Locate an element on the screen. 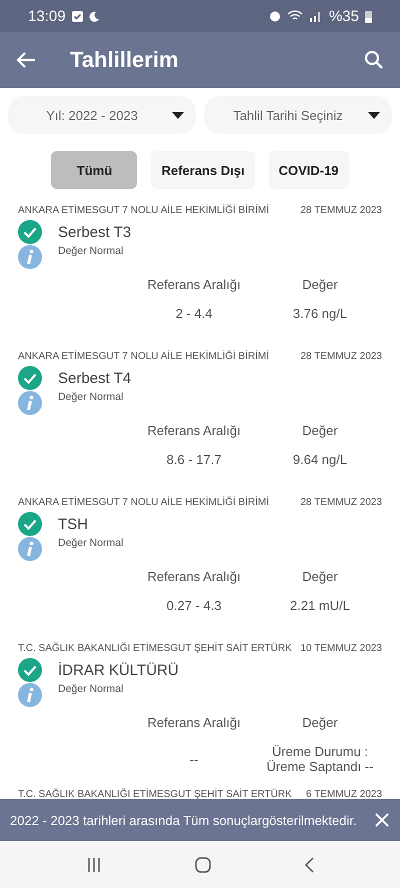 This screenshot has height=888, width=400. signal-icon is located at coordinates (315, 16).